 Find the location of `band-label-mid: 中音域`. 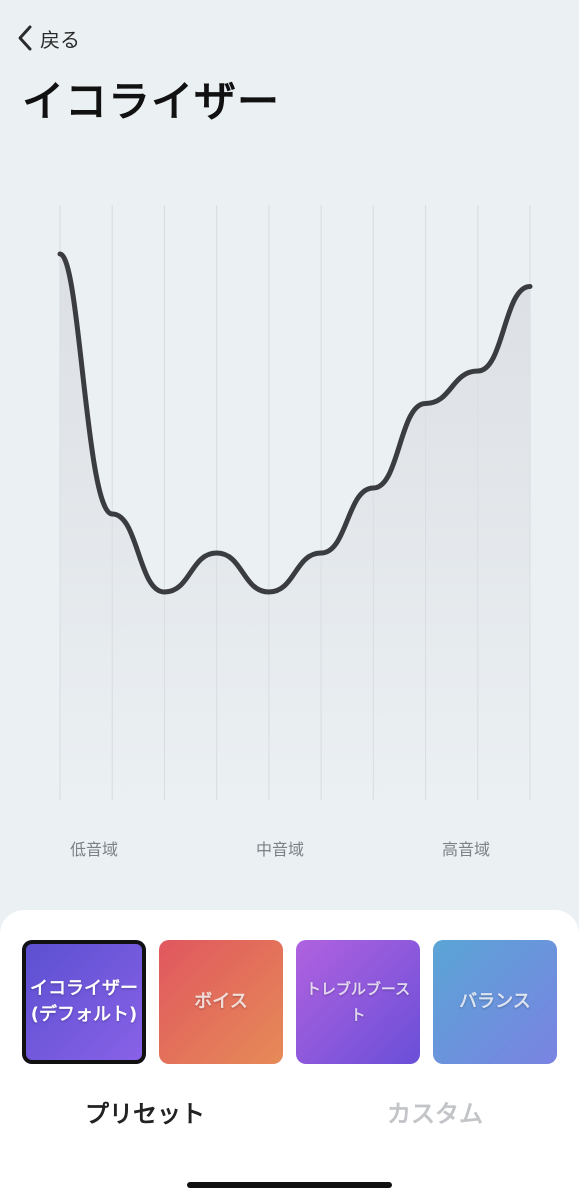

band-label-mid: 中音域 is located at coordinates (280, 849).